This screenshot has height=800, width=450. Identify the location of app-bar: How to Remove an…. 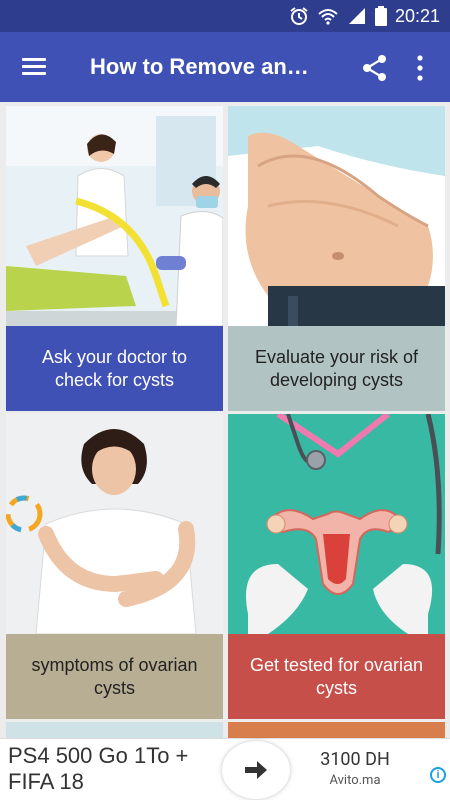
(225, 67).